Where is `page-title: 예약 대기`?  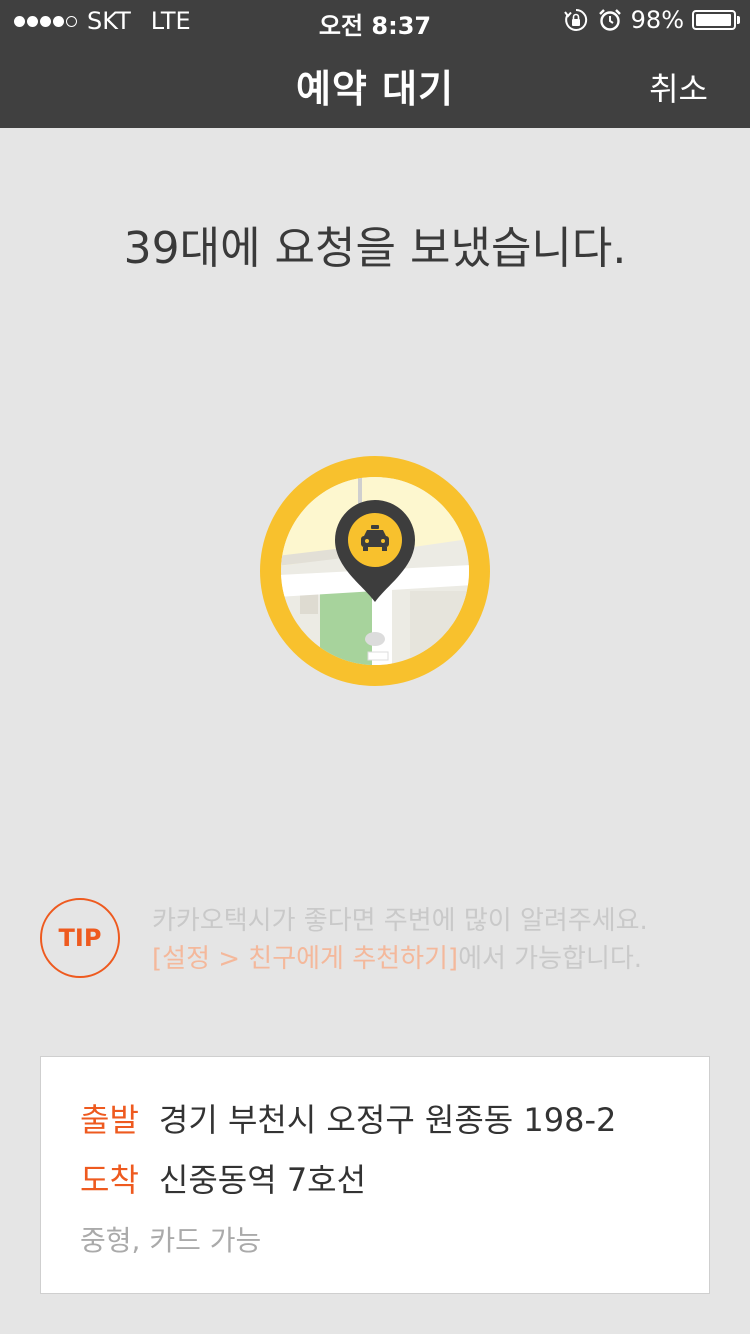
page-title: 예약 대기 is located at coordinates (375, 89).